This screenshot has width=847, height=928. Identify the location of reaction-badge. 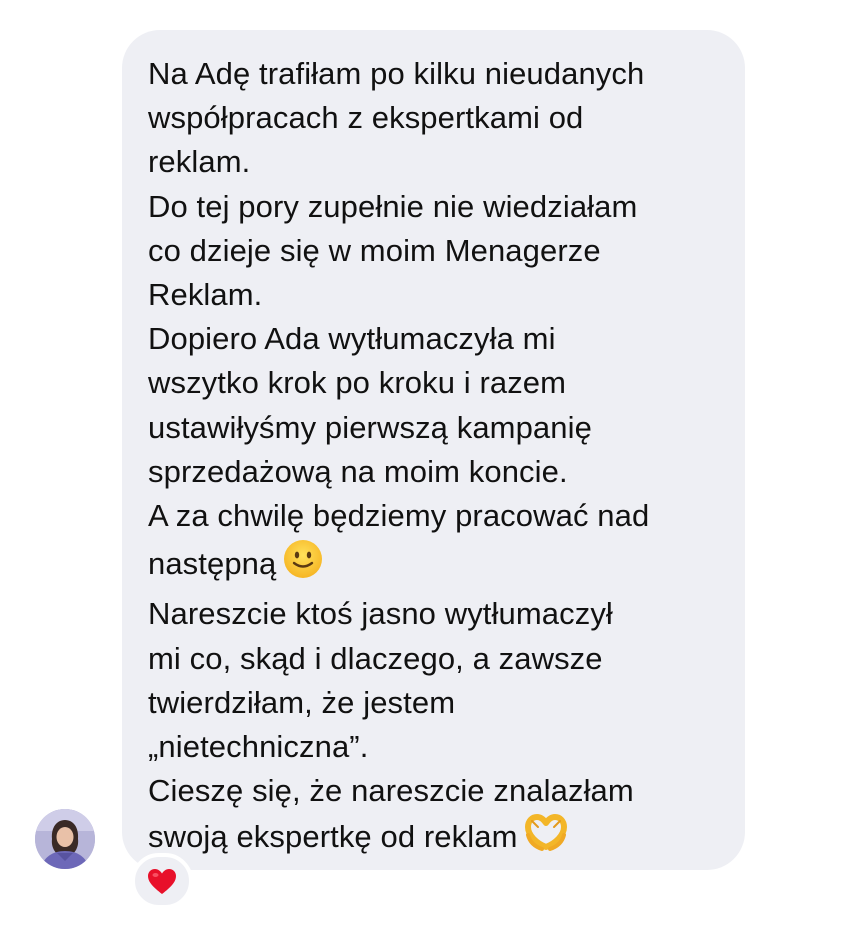
(162, 881).